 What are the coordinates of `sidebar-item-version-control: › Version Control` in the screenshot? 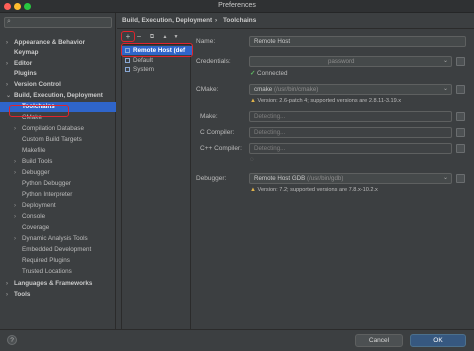 It's located at (58, 85).